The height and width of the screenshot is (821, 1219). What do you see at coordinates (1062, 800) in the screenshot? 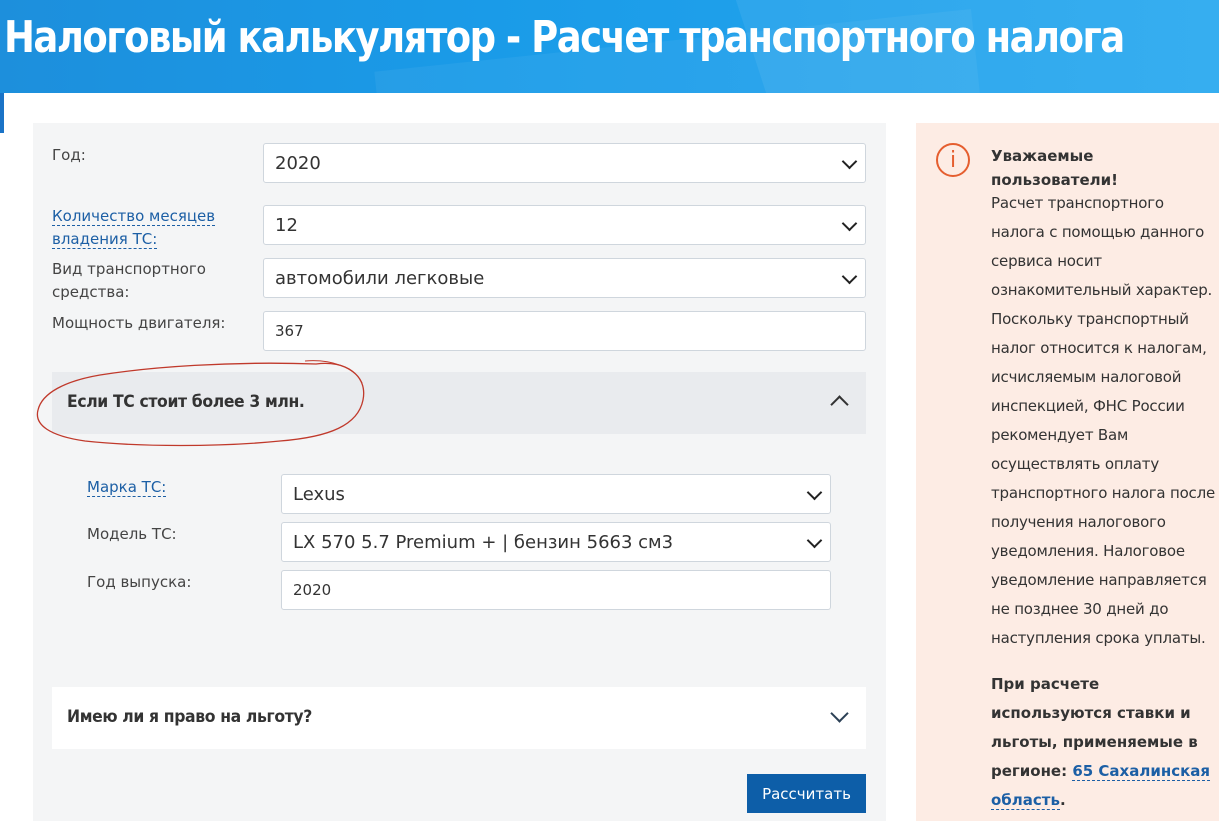
I see `notice-rates-suffix: .` at bounding box center [1062, 800].